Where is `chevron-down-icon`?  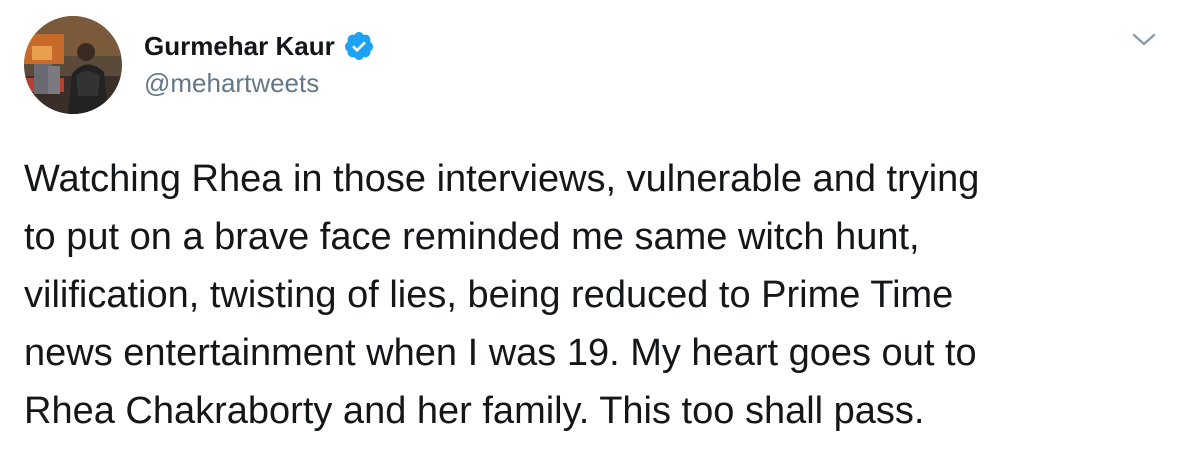 chevron-down-icon is located at coordinates (1144, 39).